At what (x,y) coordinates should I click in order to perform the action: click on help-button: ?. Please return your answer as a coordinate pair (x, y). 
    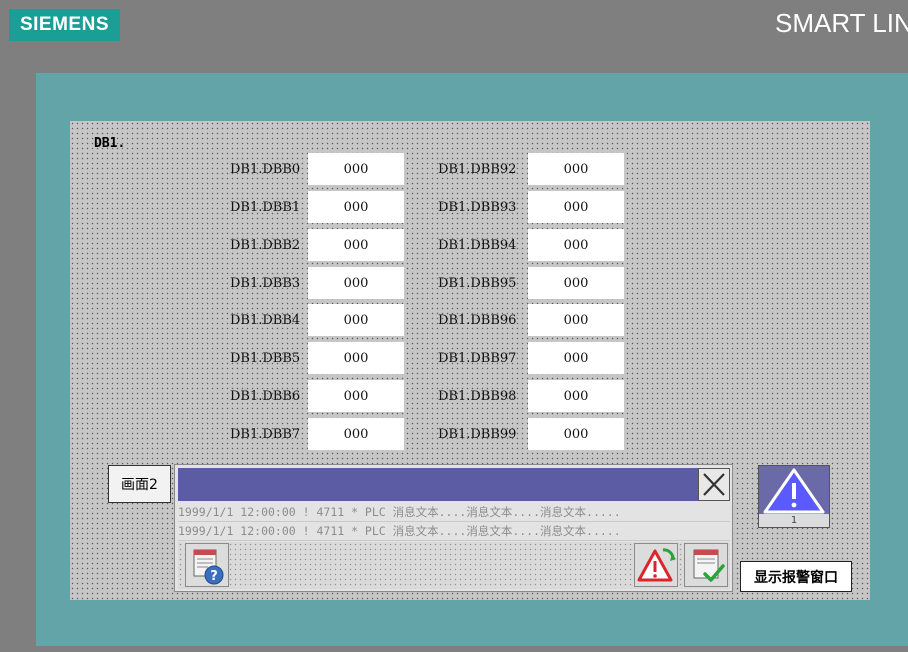
    Looking at the image, I should click on (207, 565).